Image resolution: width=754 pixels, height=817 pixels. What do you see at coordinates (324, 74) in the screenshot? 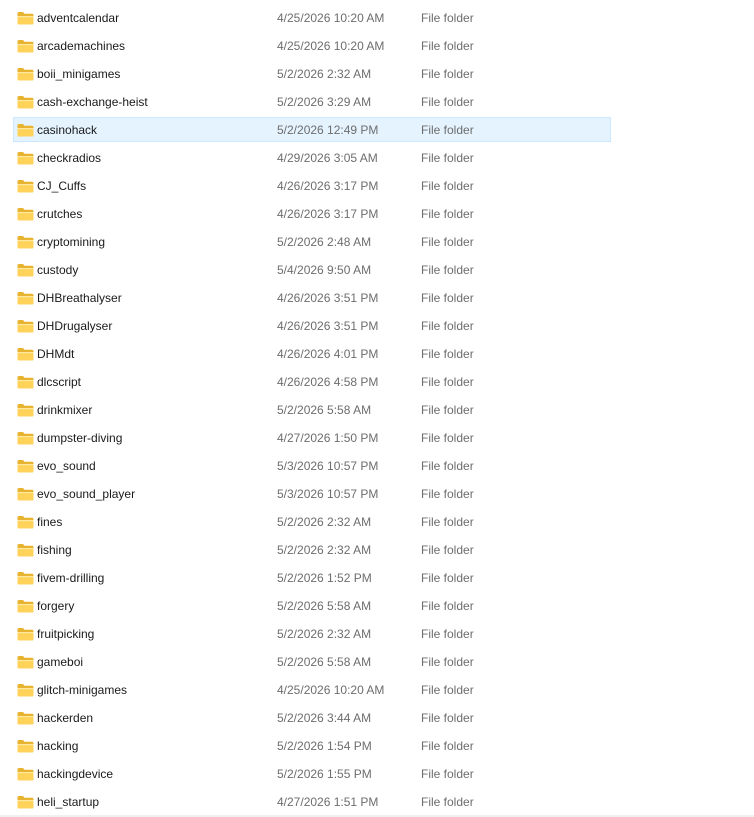
I see `date-modified: 5/2/2026 2:32 AM` at bounding box center [324, 74].